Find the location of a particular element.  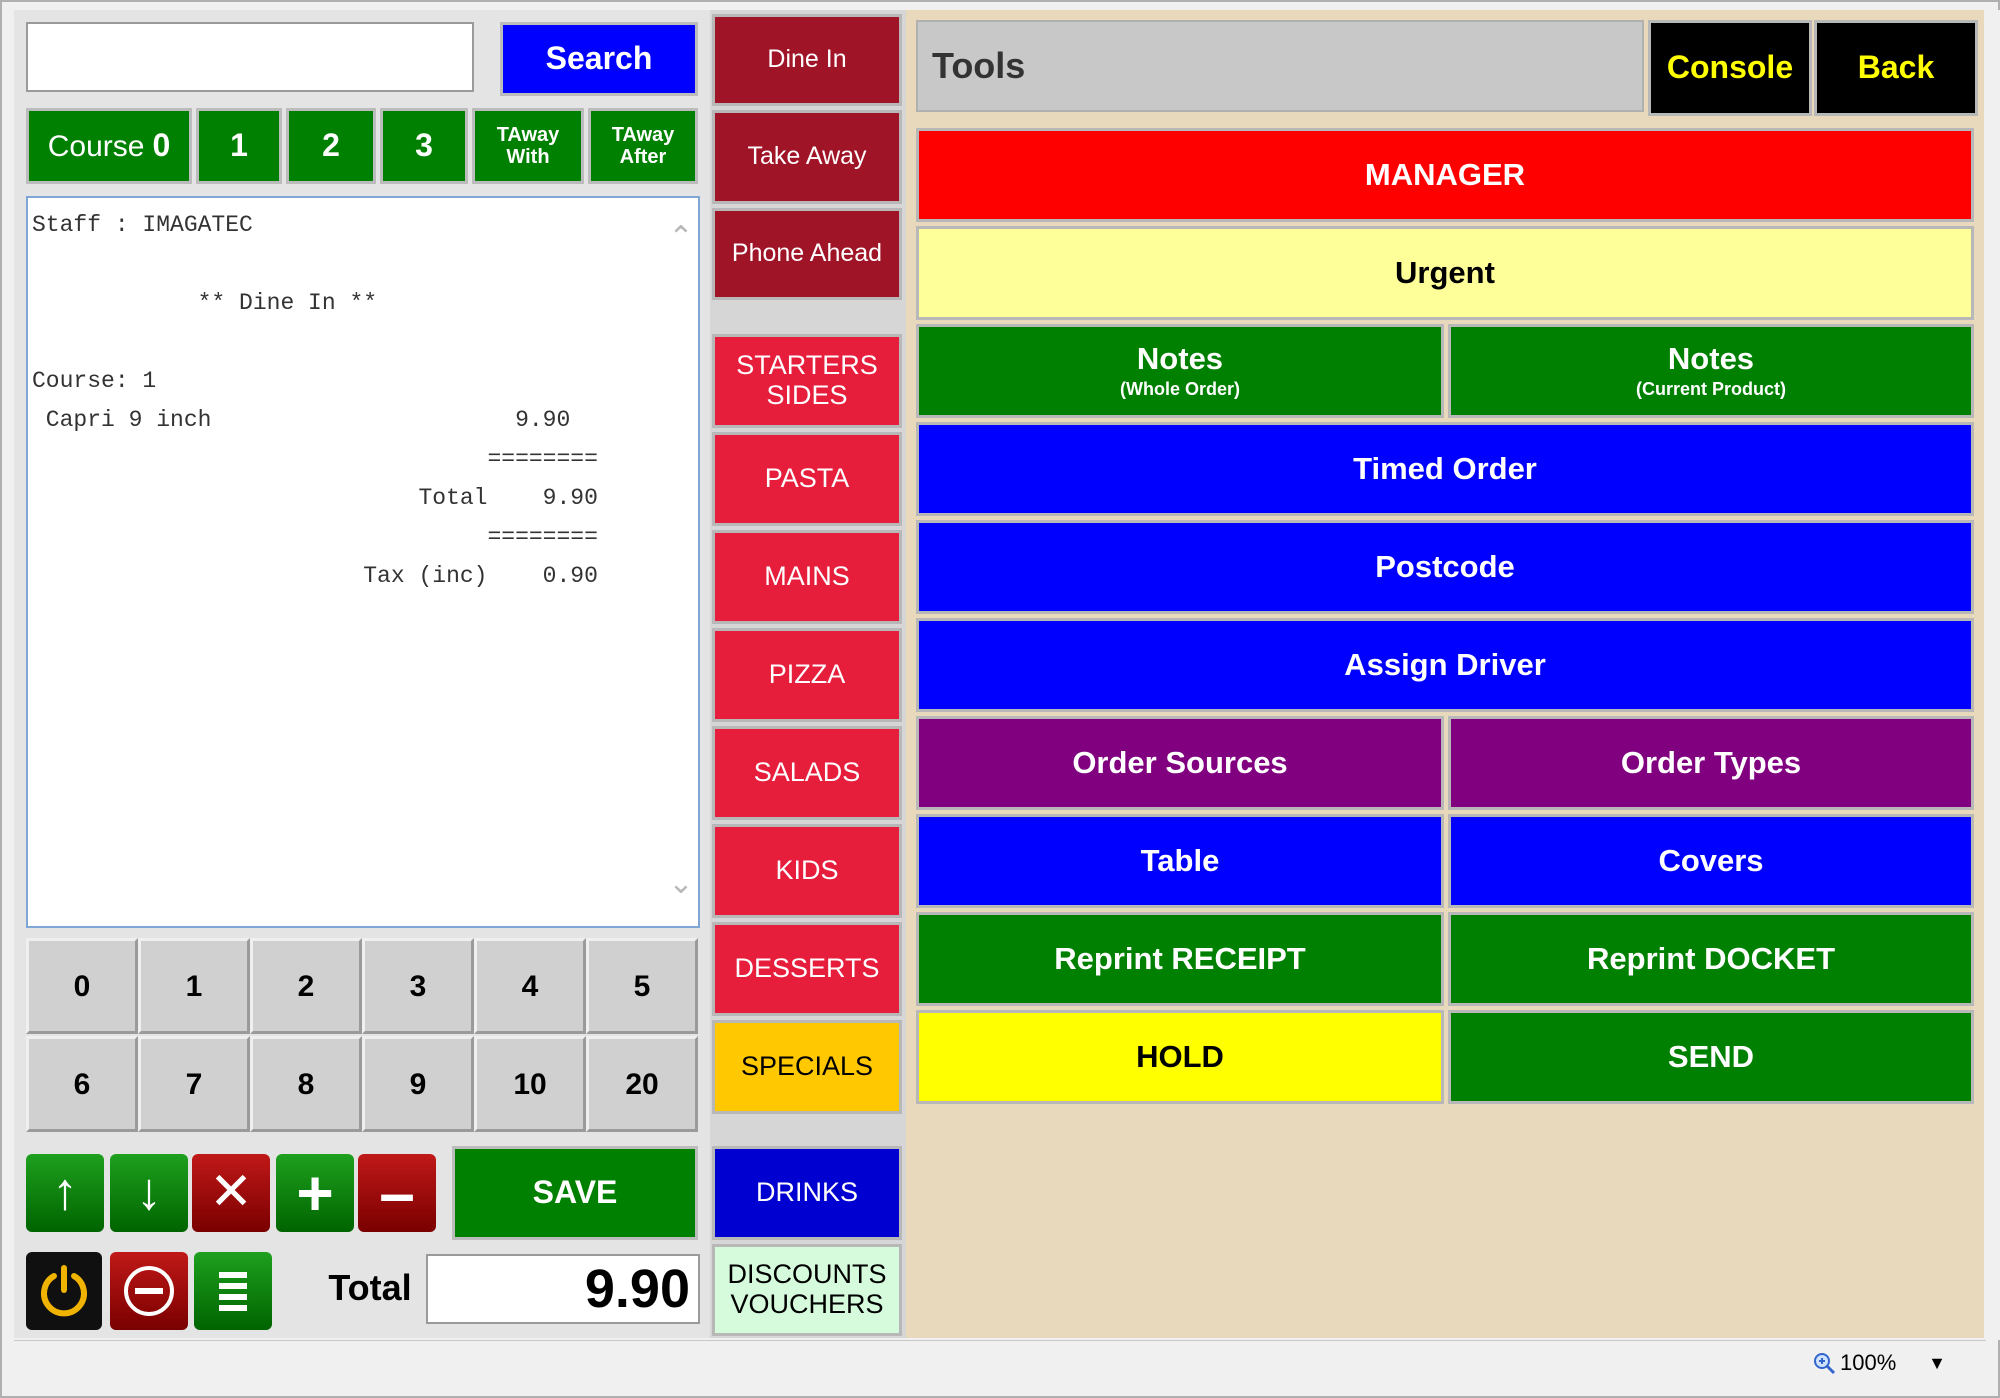

arrow-down-icon: ↓ is located at coordinates (149, 1192).